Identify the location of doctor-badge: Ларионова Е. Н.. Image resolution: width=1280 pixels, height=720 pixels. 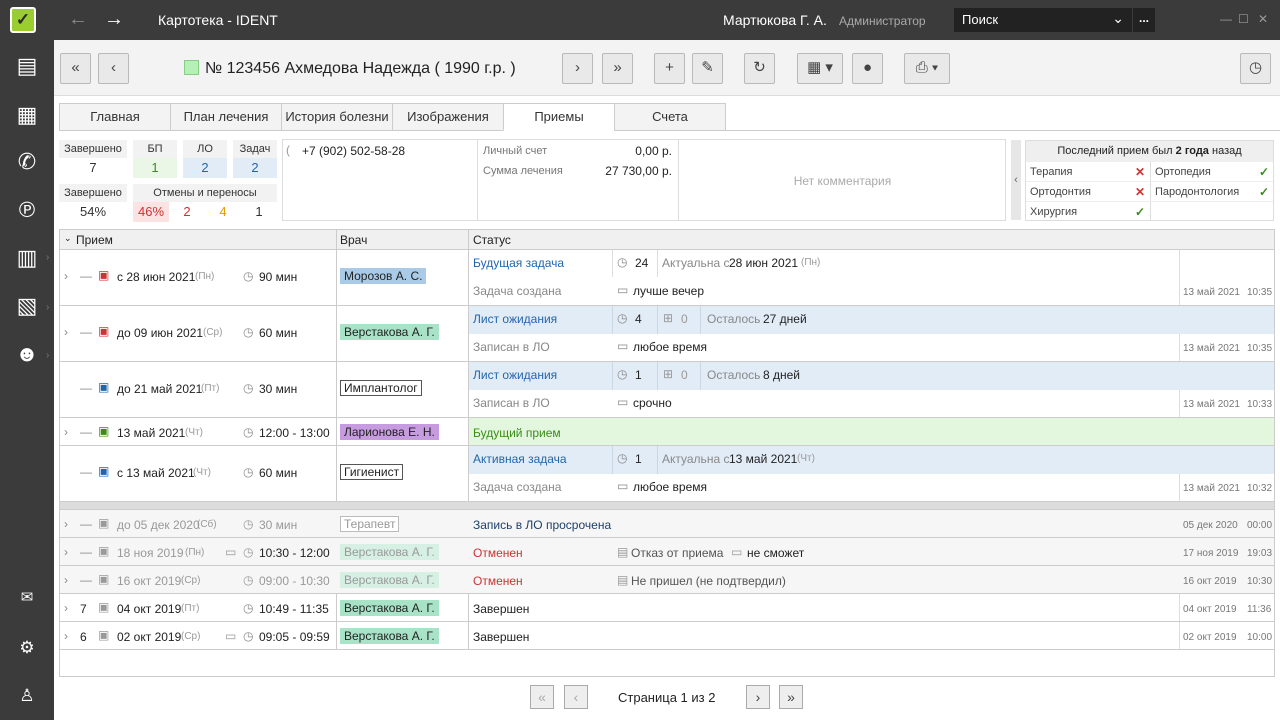
(389, 432).